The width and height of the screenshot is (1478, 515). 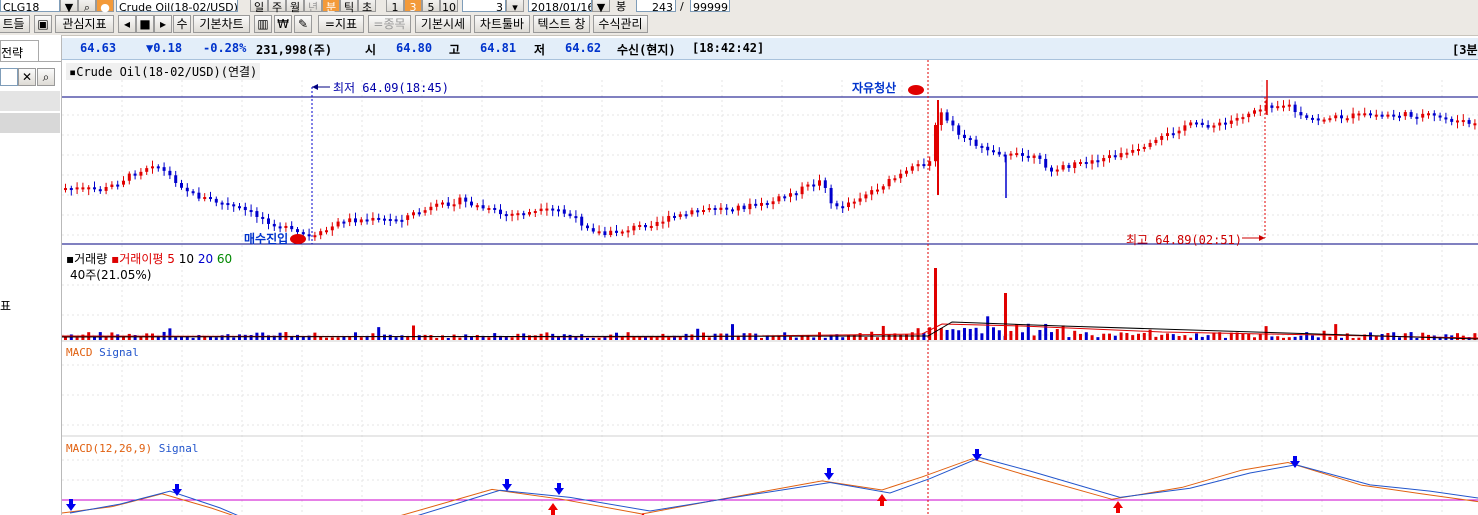 What do you see at coordinates (182, 24) in the screenshot?
I see `count-button: 수` at bounding box center [182, 24].